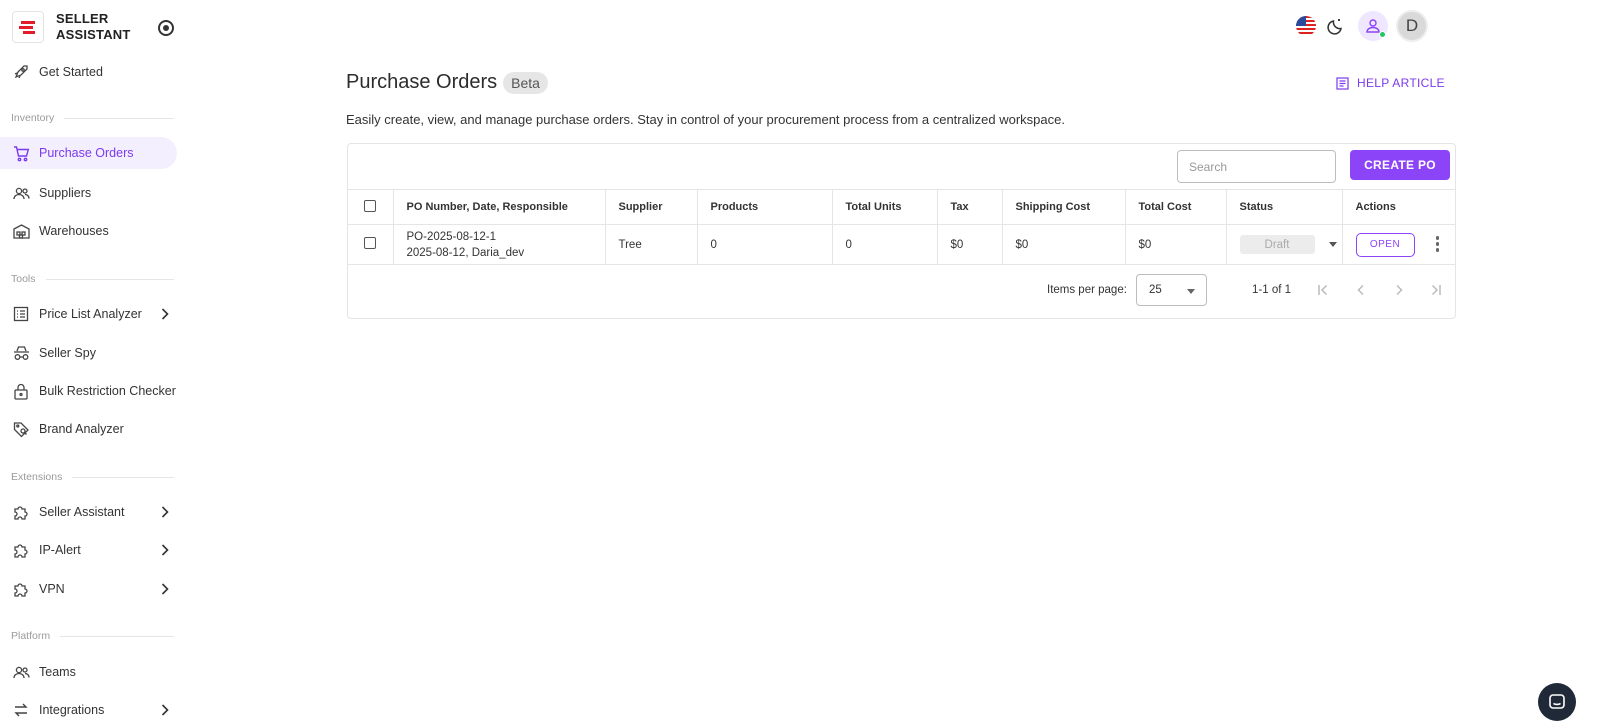  What do you see at coordinates (1323, 290) in the screenshot?
I see `first-page-icon` at bounding box center [1323, 290].